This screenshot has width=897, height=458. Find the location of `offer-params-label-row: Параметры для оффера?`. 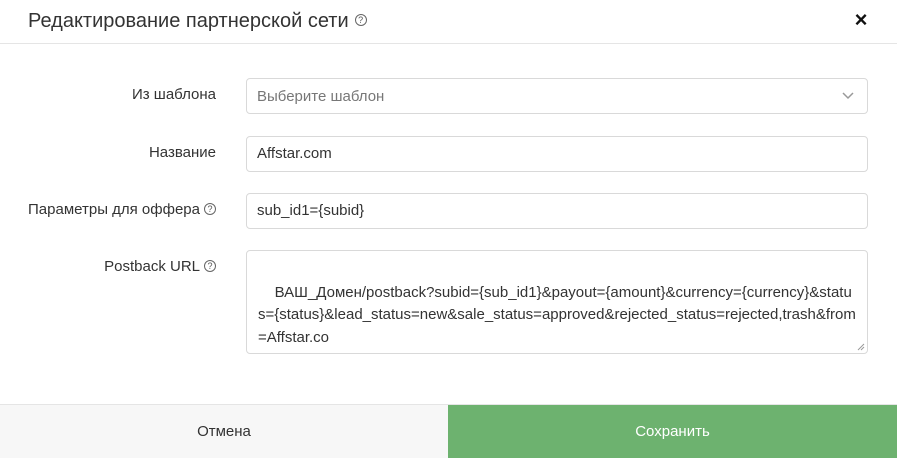

offer-params-label-row: Параметры для оффера? is located at coordinates (122, 209).